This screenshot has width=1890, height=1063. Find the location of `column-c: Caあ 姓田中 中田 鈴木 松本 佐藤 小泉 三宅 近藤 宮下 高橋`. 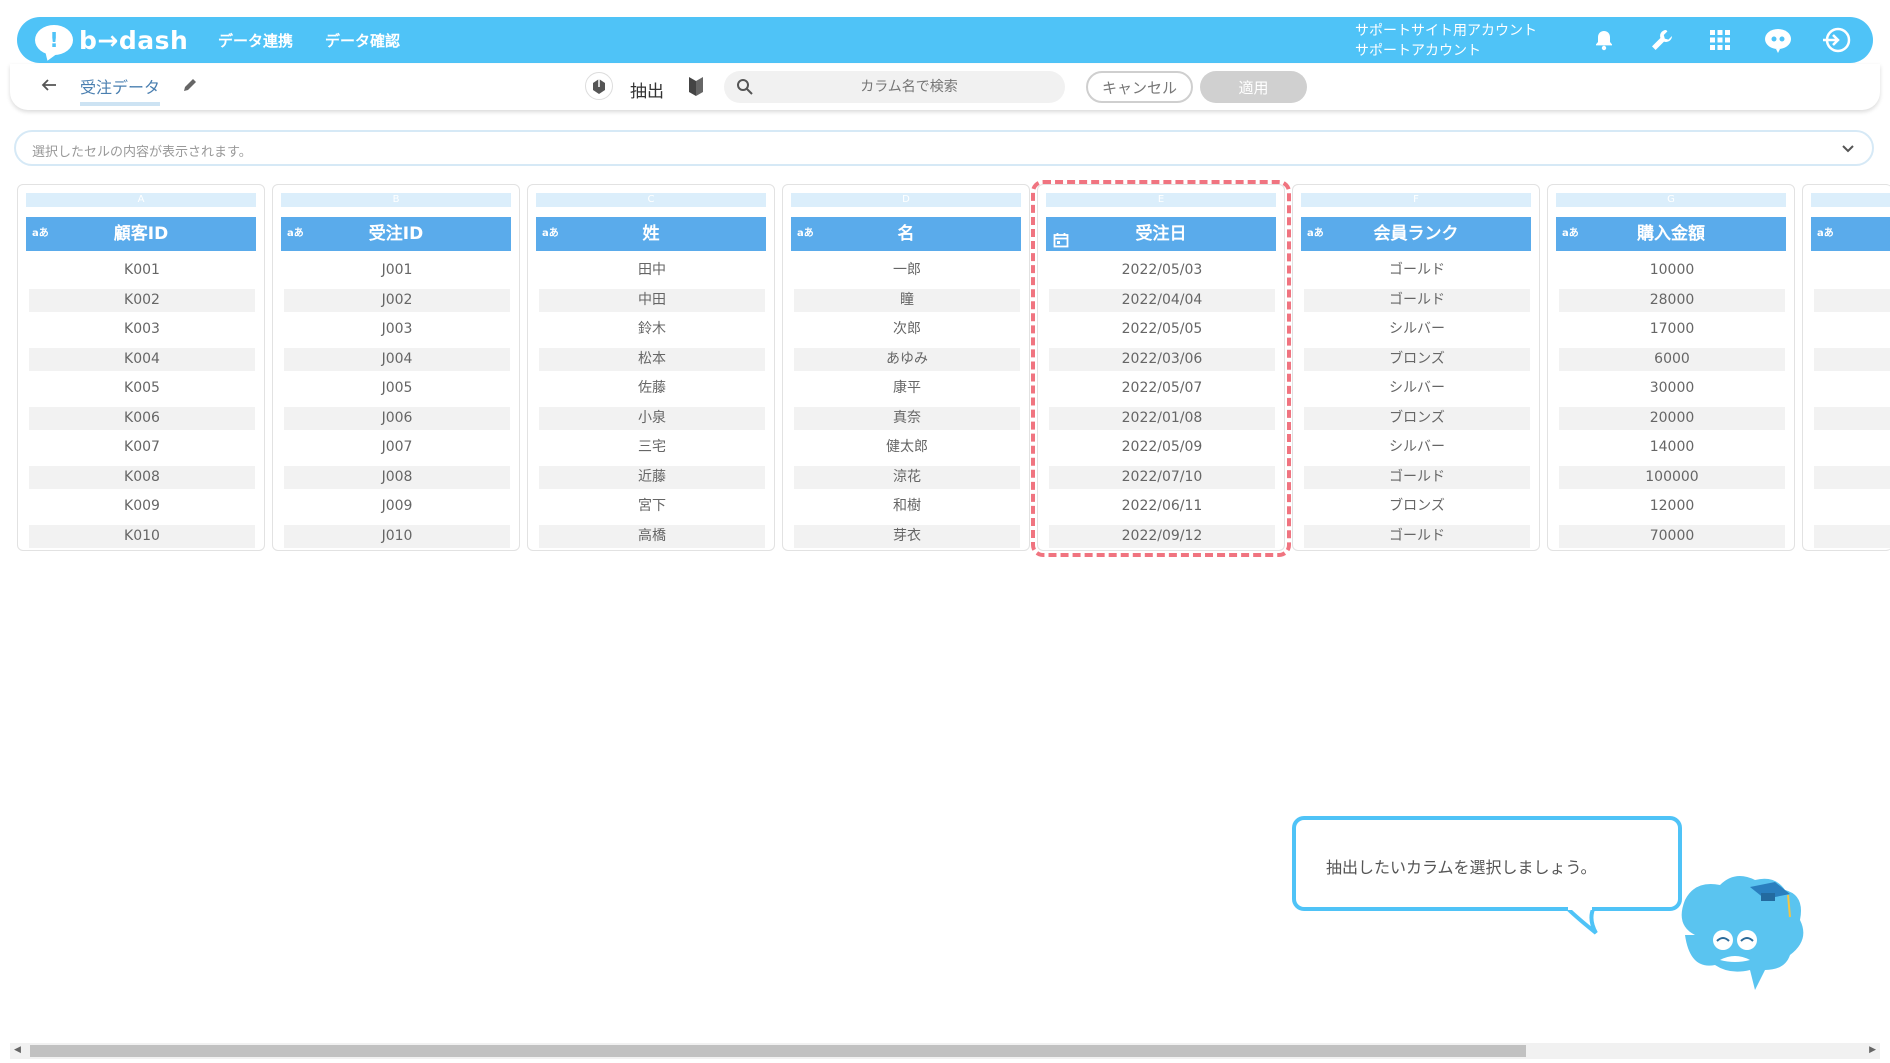

column-c: Caあ 姓田中 中田 鈴木 松本 佐藤 小泉 三宅 近藤 宮下 高橋 is located at coordinates (651, 367).